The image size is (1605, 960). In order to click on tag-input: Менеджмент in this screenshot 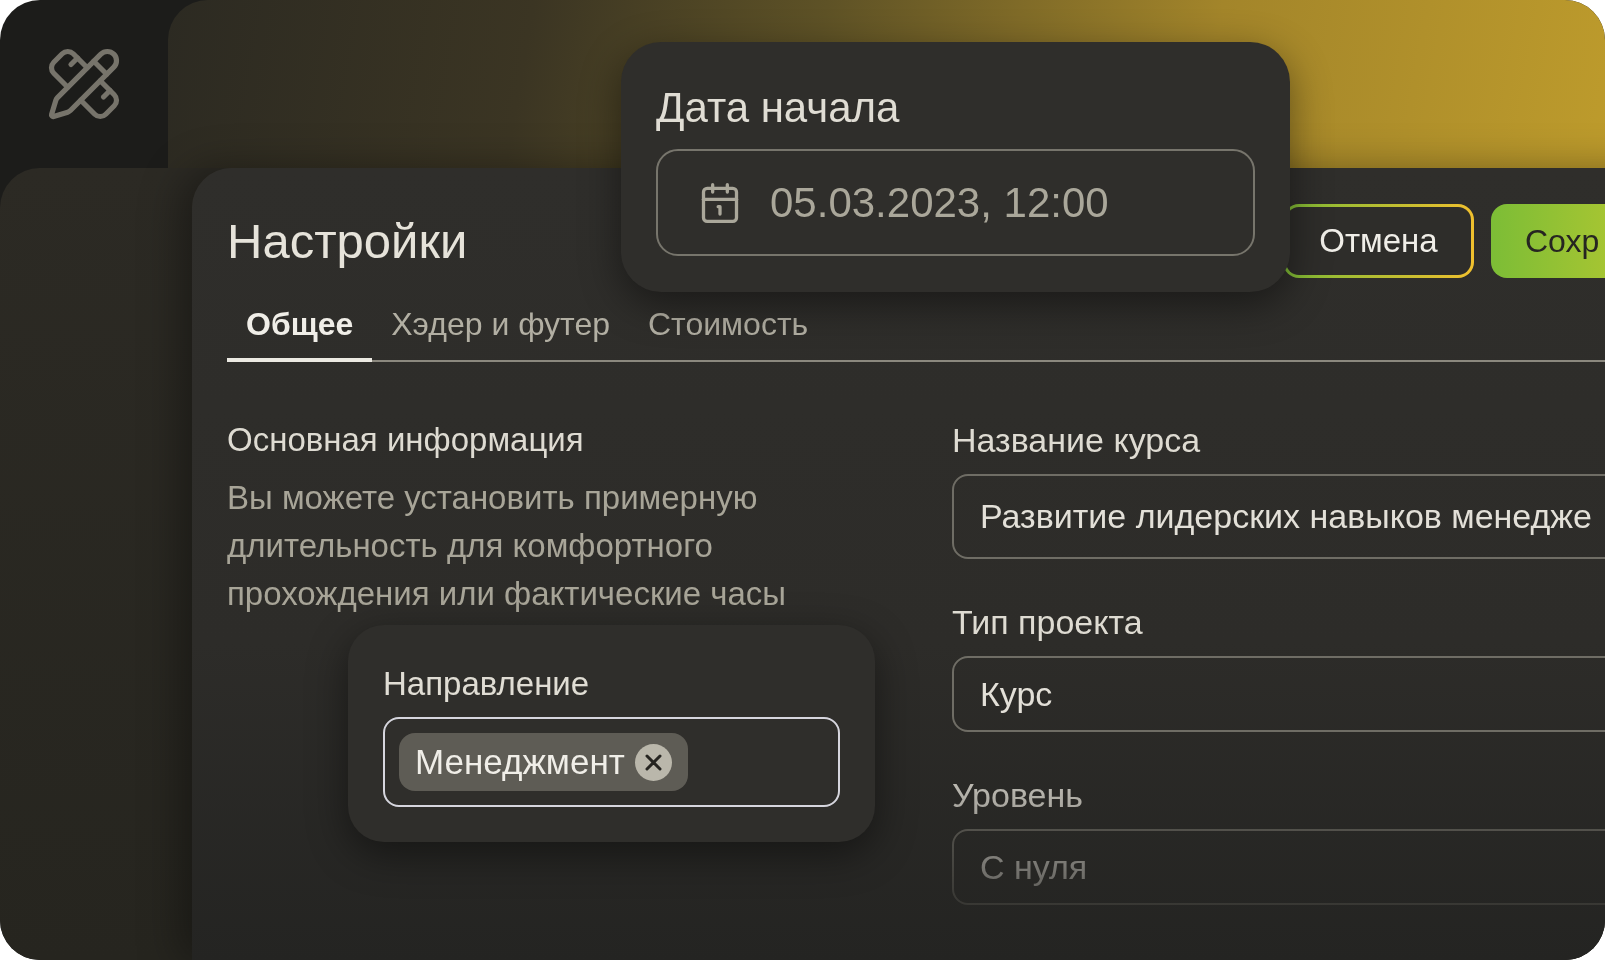, I will do `click(611, 762)`.